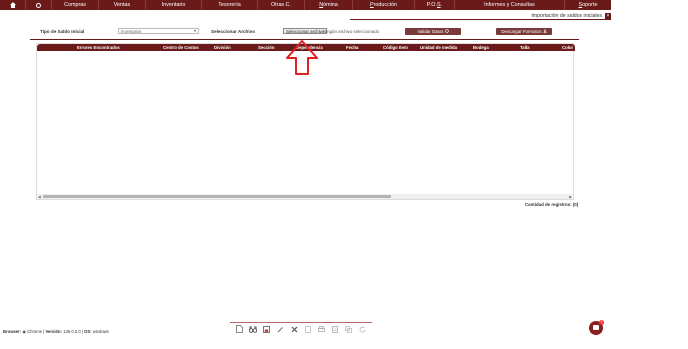 The image size is (688, 349). I want to click on copy-icon, so click(349, 329).